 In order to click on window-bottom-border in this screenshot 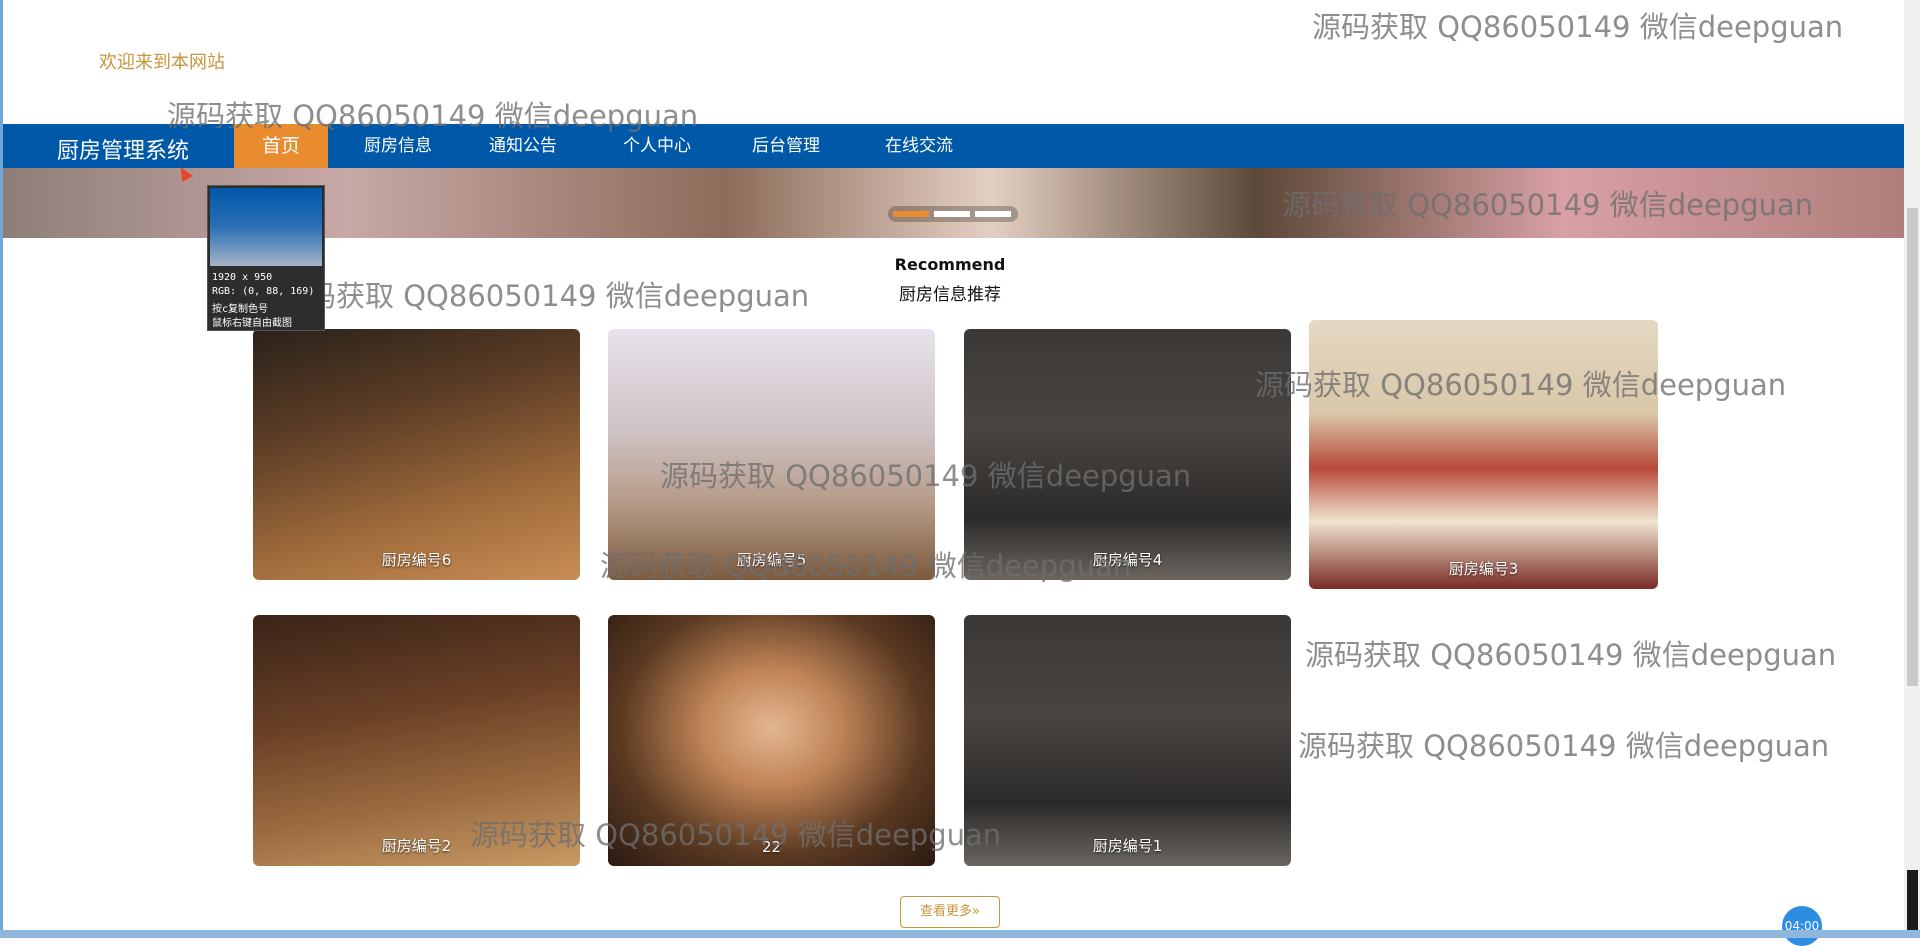, I will do `click(960, 934)`.